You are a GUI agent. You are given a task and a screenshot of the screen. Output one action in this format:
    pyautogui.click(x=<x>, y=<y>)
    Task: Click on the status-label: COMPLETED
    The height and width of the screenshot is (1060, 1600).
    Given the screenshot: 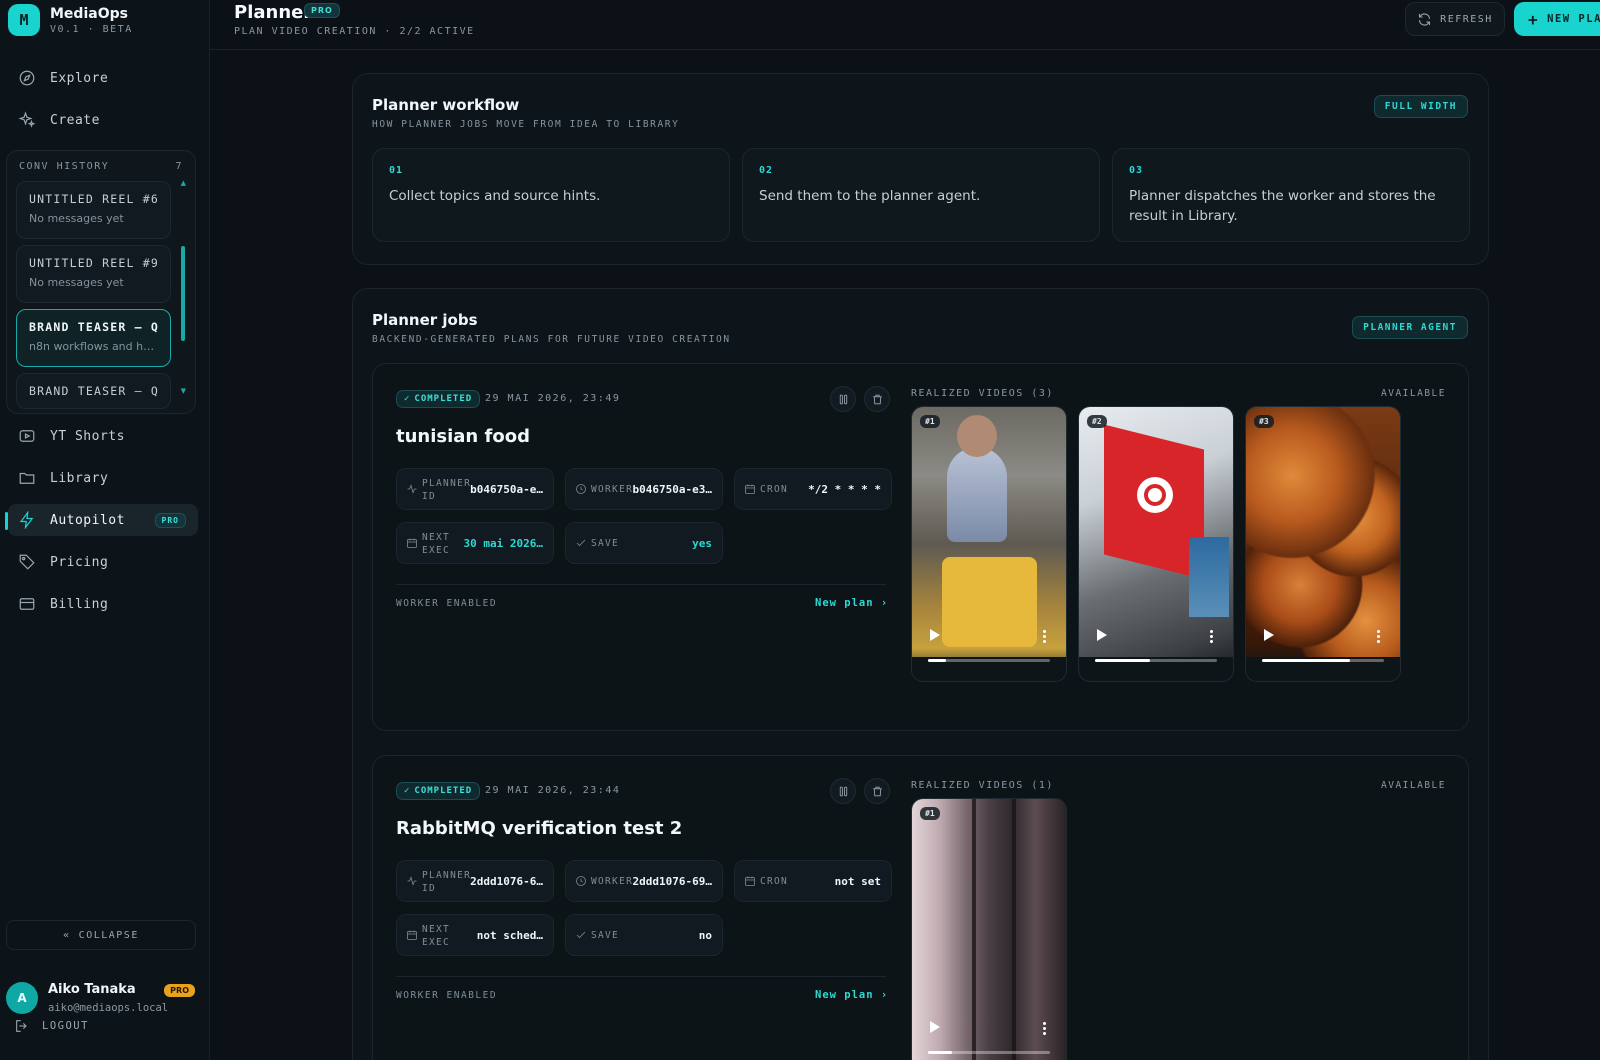 What is the action you would take?
    pyautogui.click(x=443, y=399)
    